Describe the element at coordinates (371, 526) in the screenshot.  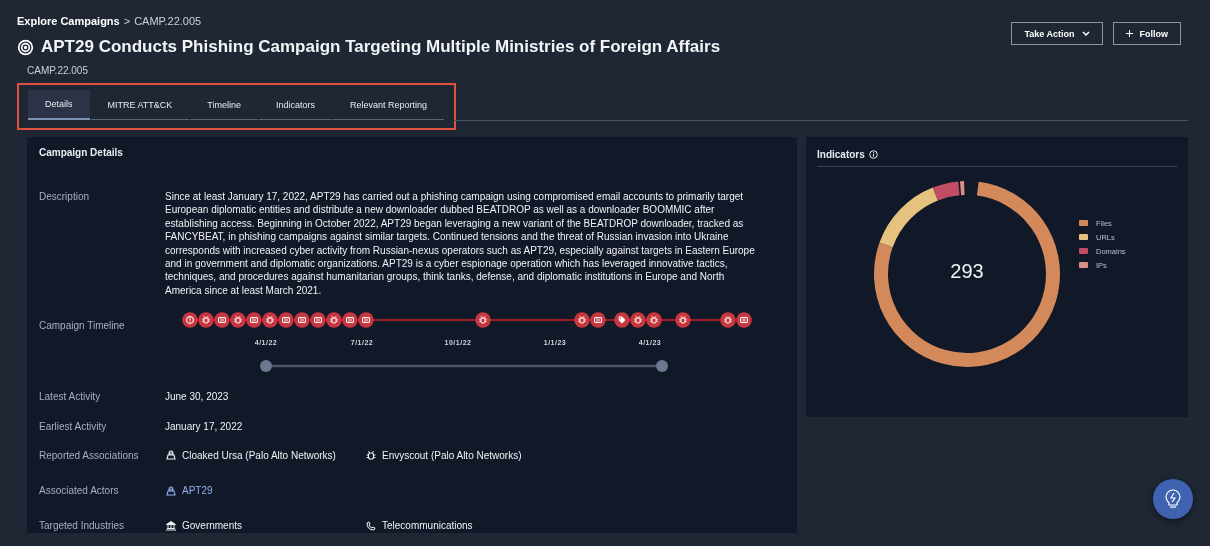
I see `phone-icon` at that location.